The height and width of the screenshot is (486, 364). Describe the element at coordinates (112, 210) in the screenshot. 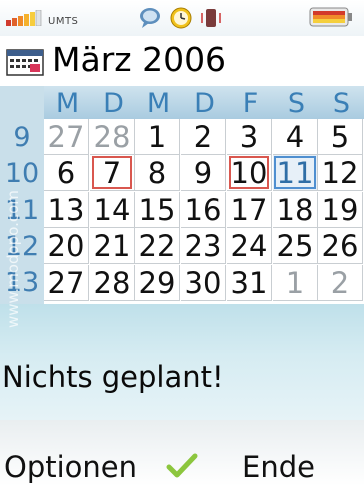

I see `day-cell: 14` at that location.